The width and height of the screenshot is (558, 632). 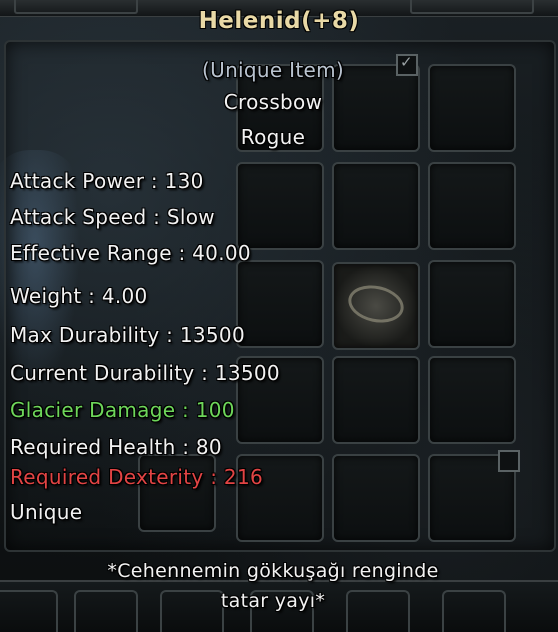 I want to click on item-rarity: (Unique Item), so click(x=273, y=70).